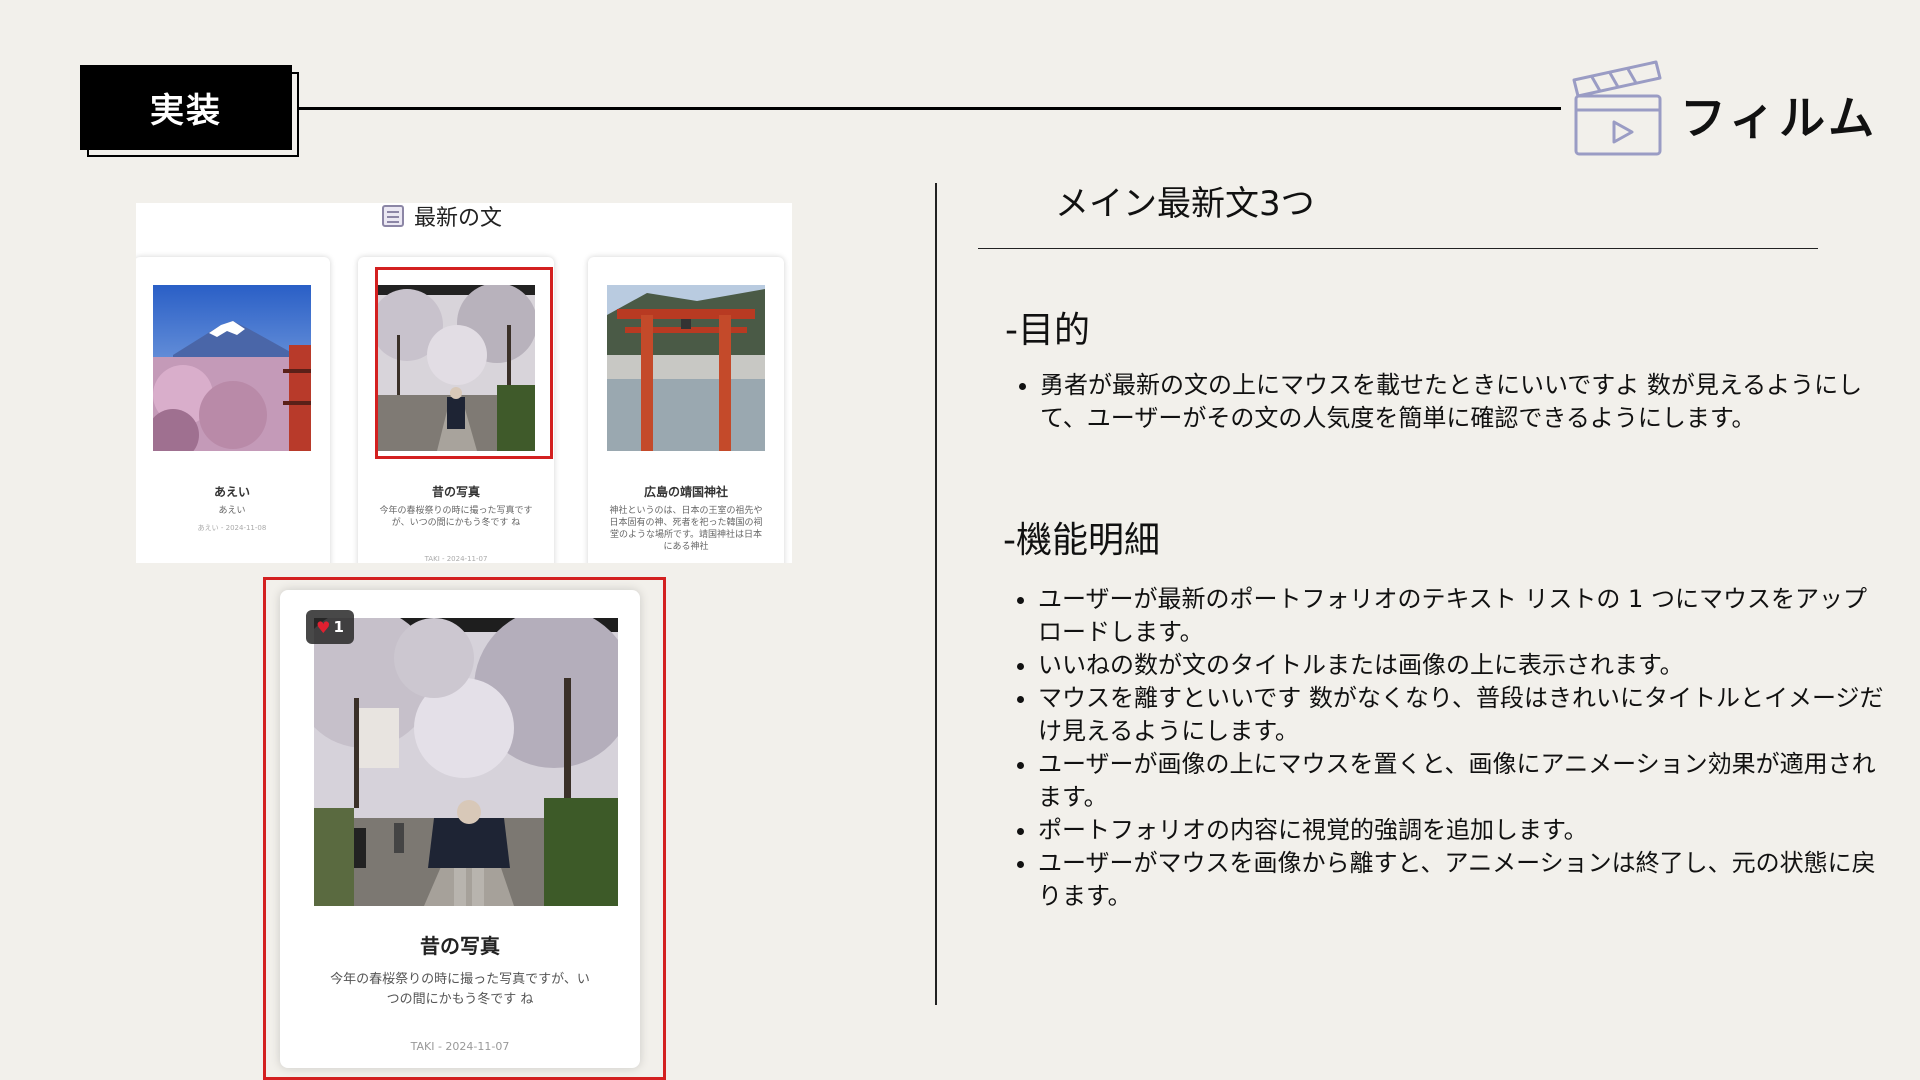 This screenshot has height=1080, width=1920. Describe the element at coordinates (460, 946) in the screenshot. I see `featured-title: 昔の写真` at that location.